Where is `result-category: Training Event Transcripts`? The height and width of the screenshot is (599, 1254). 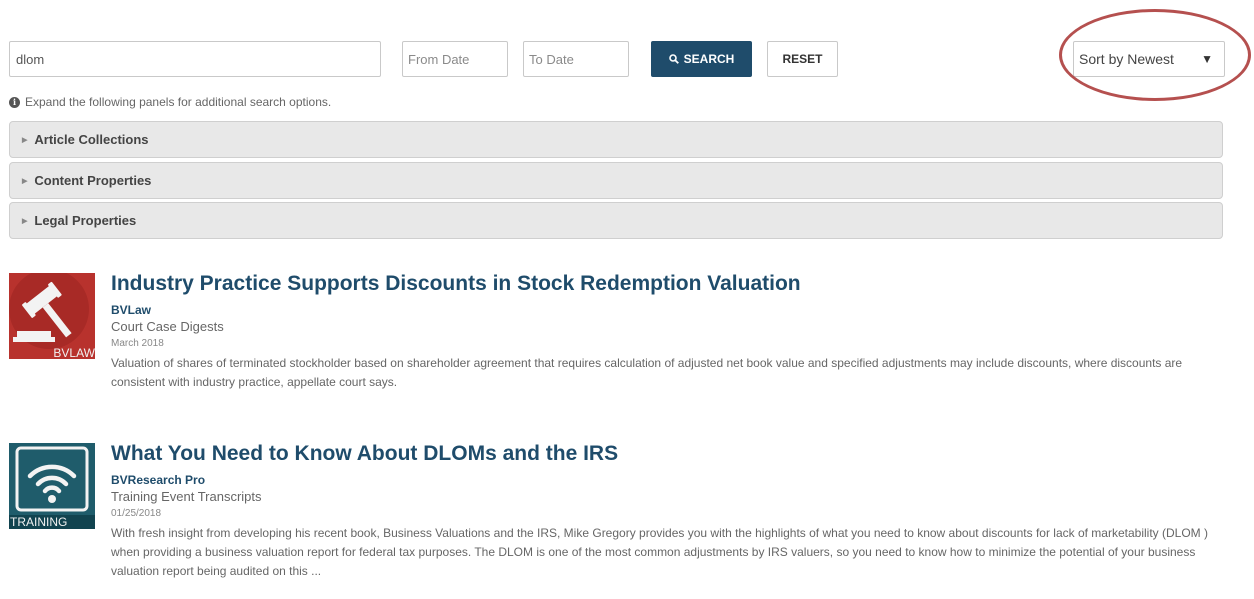
result-category: Training Event Transcripts is located at coordinates (186, 496).